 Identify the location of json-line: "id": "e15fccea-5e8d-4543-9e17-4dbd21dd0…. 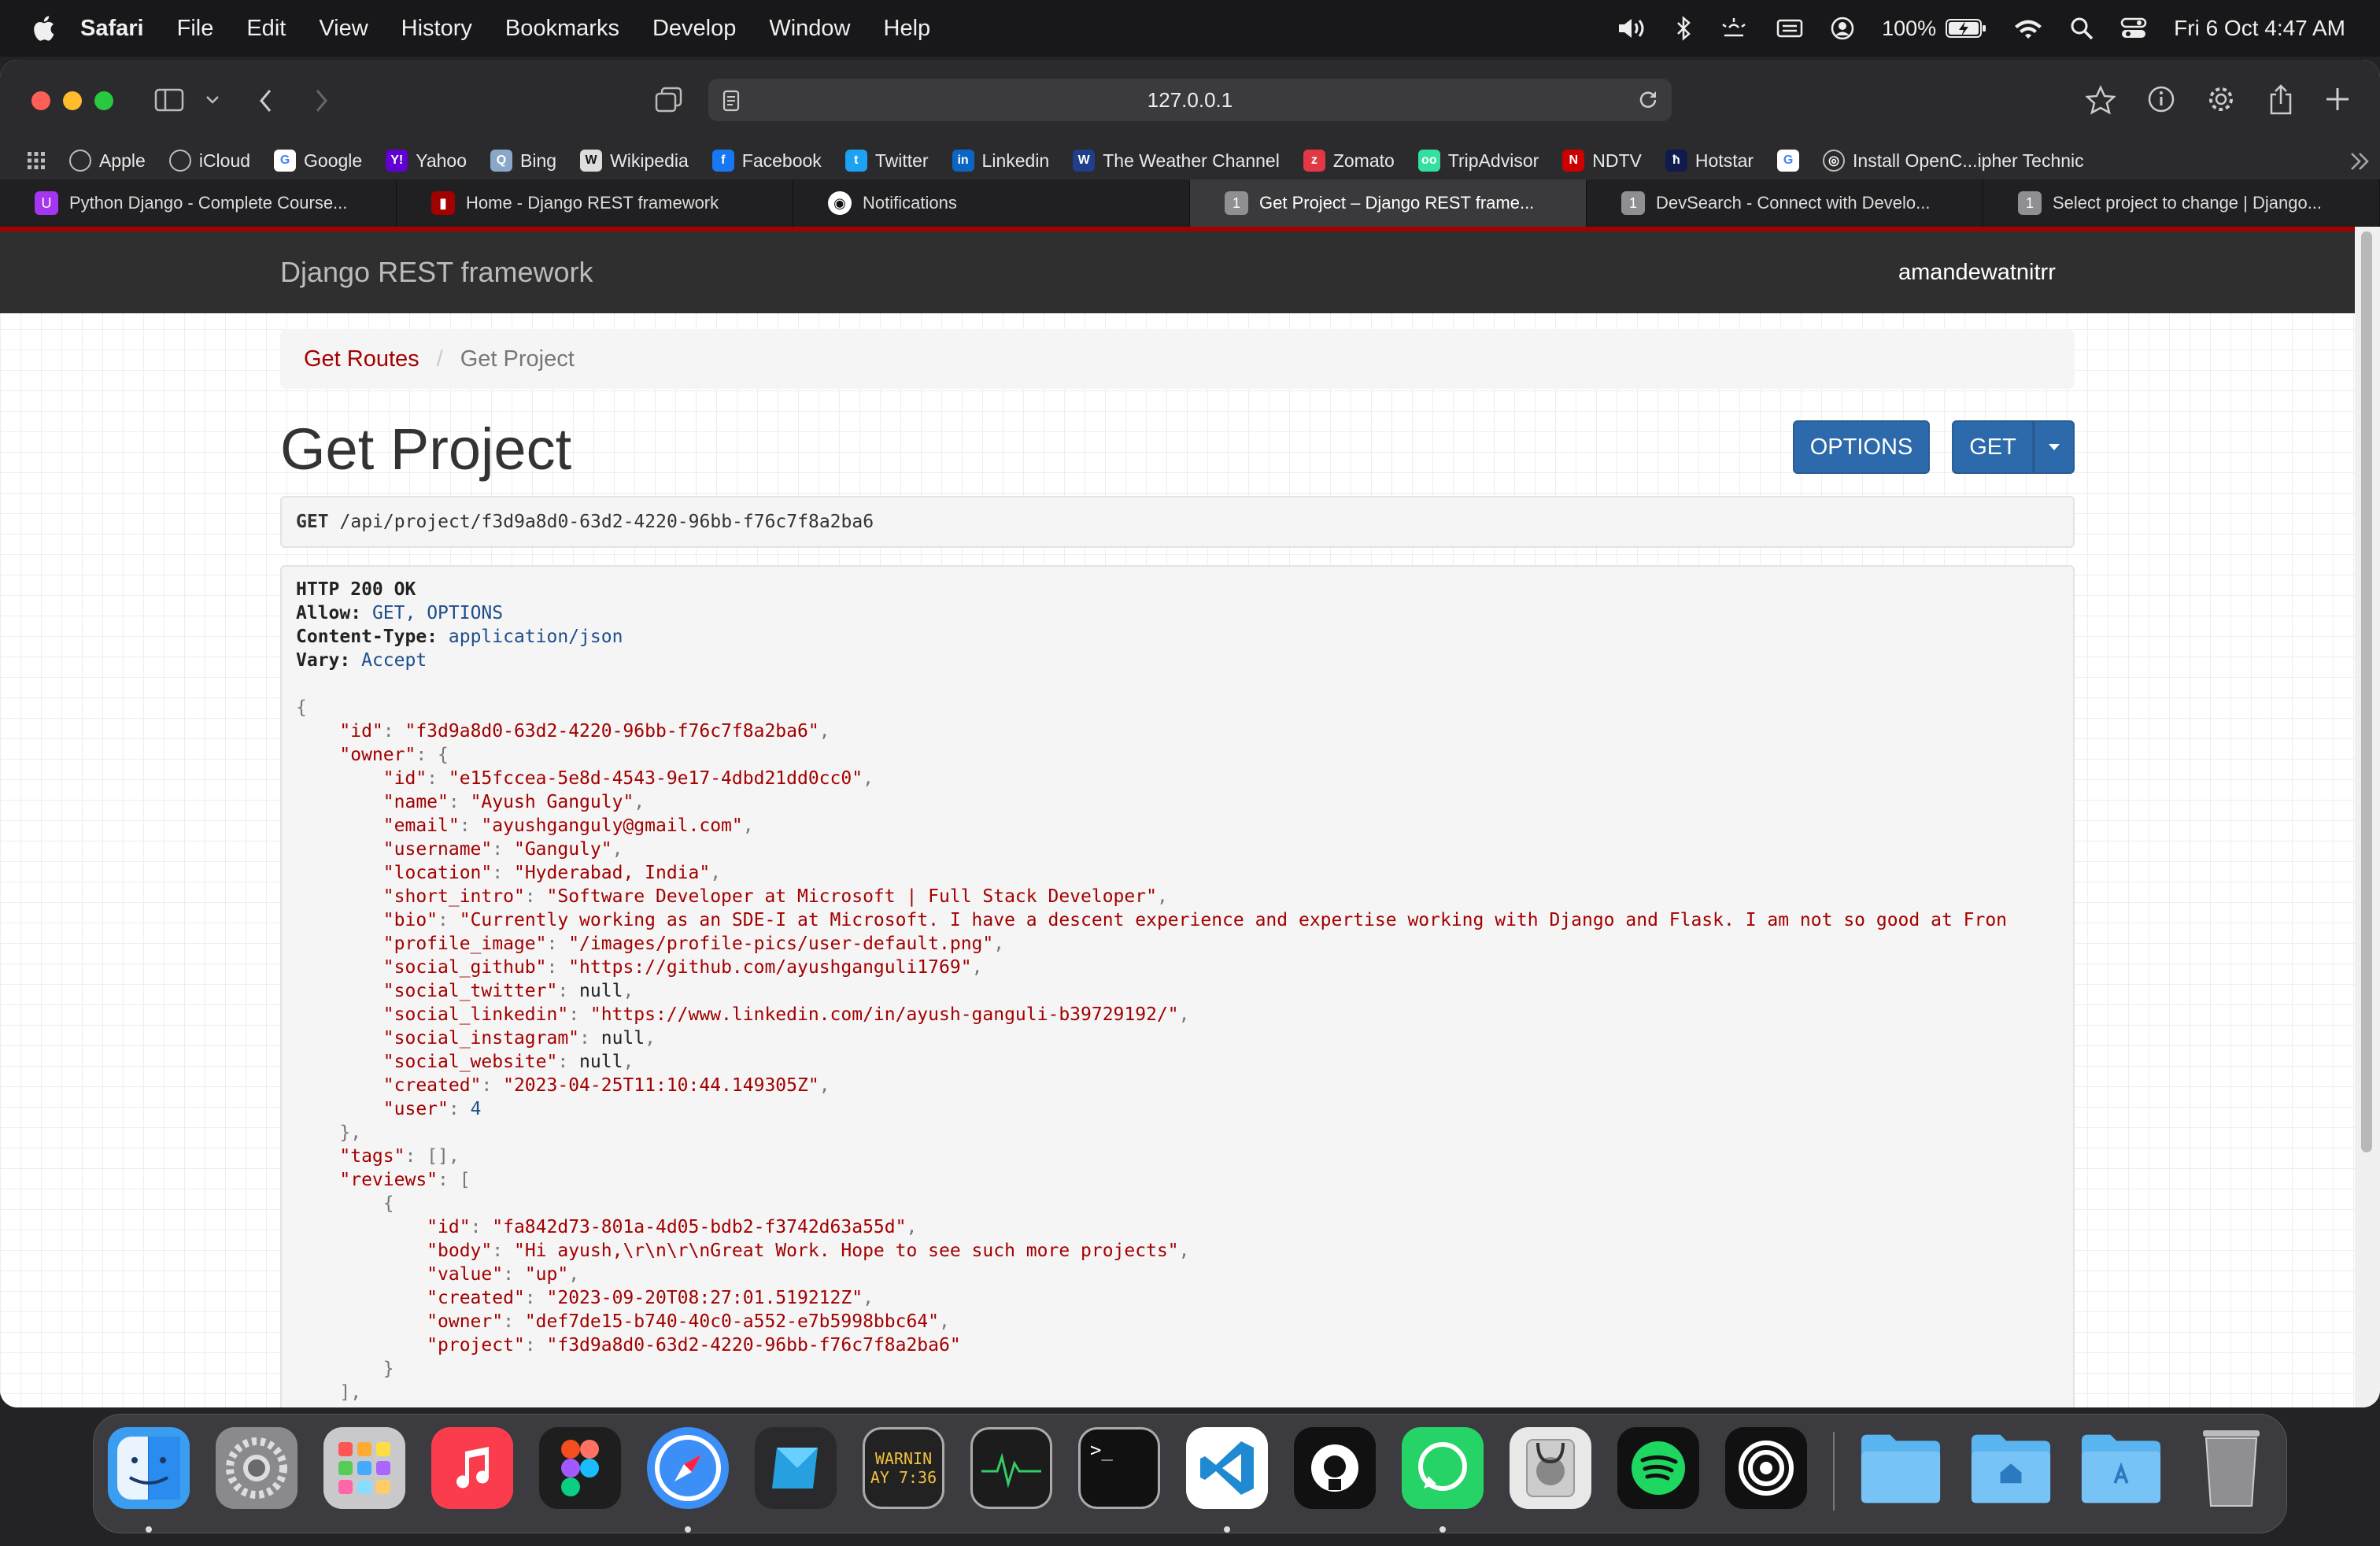
(628, 778).